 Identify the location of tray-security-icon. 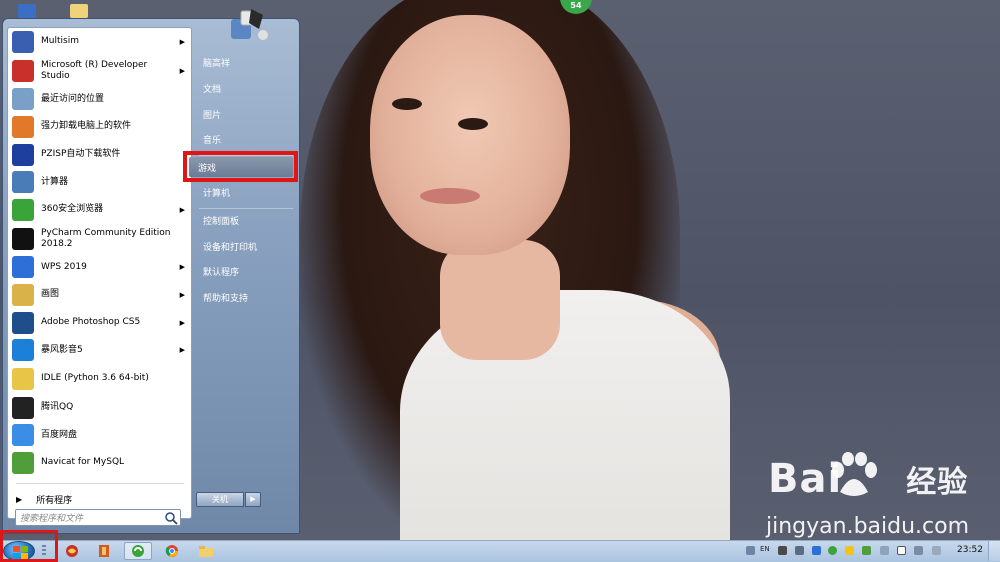
(849, 550).